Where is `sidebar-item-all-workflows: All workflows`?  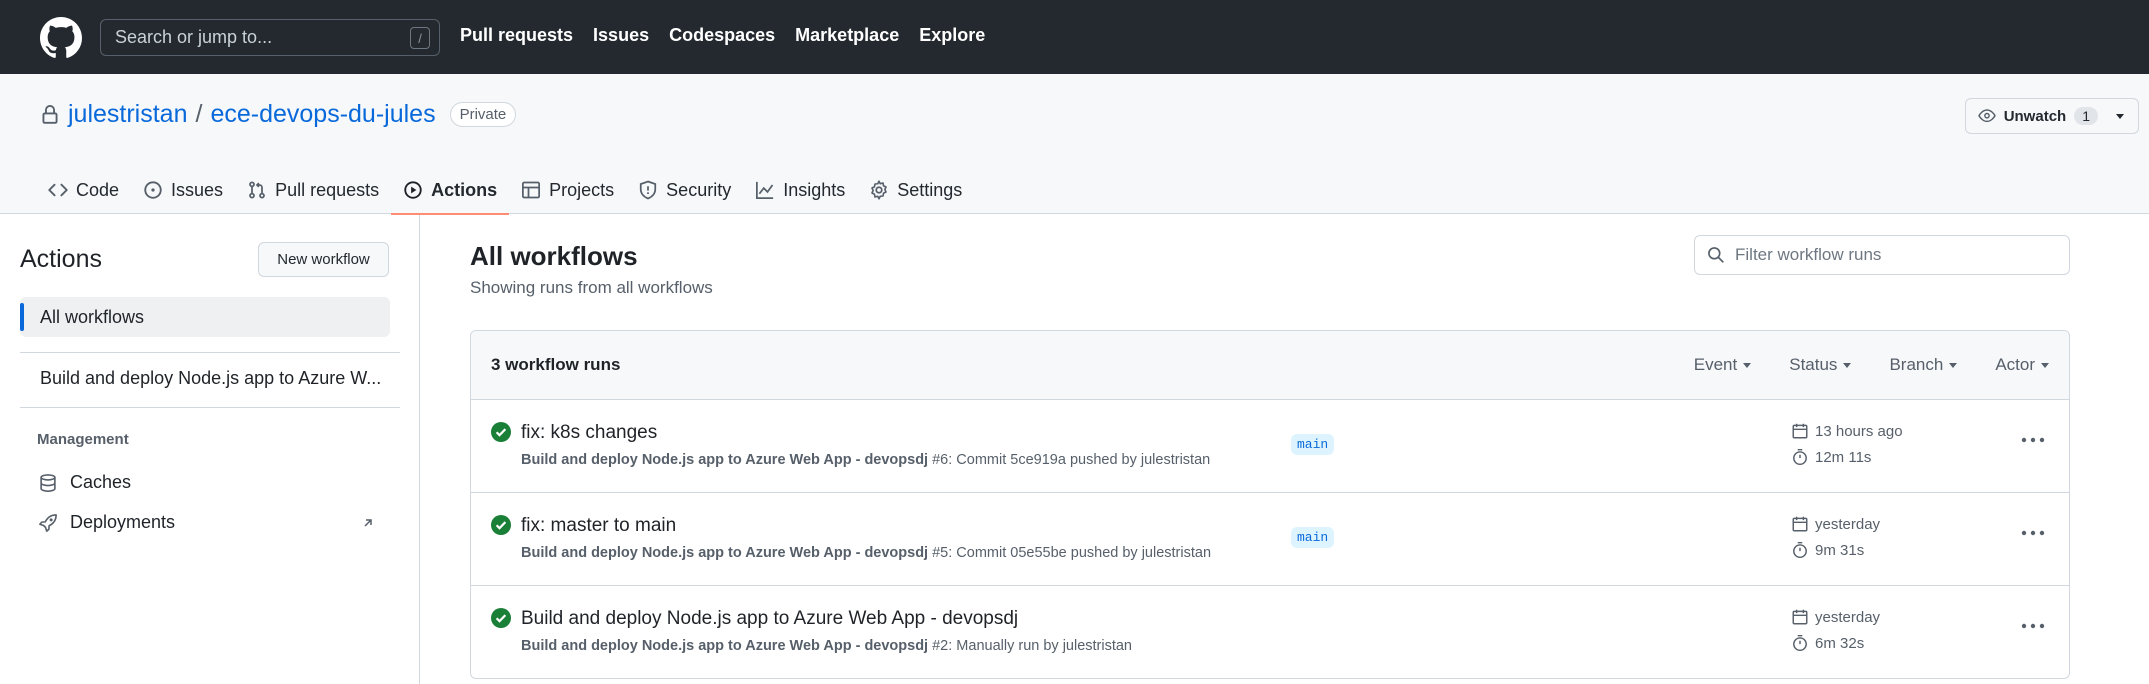
sidebar-item-all-workflows: All workflows is located at coordinates (205, 317).